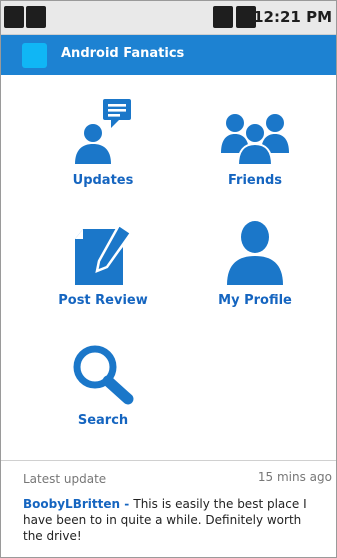 The image size is (337, 558). I want to click on app-icon, so click(34, 55).